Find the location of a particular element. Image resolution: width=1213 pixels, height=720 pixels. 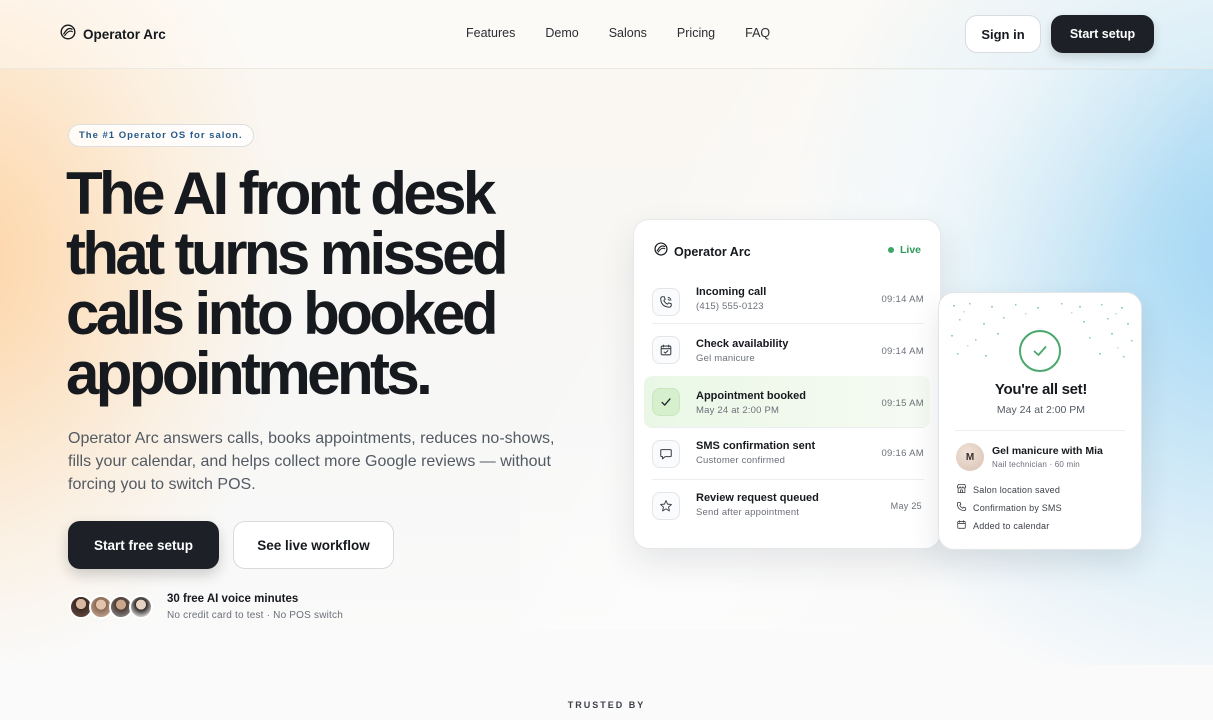

live-label: Live is located at coordinates (910, 250).